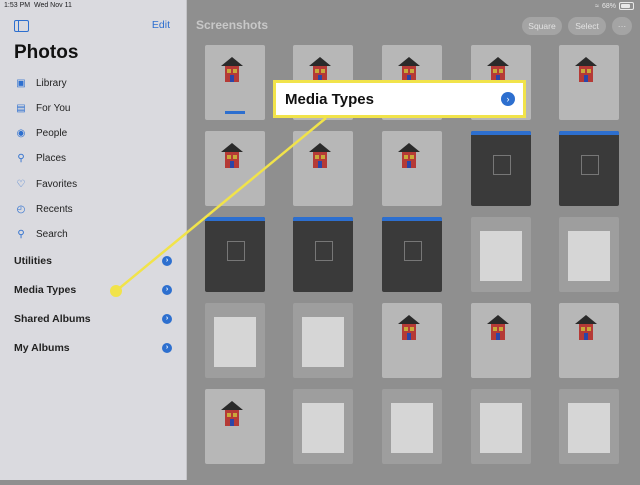 The width and height of the screenshot is (640, 485). I want to click on chevron-right-icon: ›, so click(508, 99).